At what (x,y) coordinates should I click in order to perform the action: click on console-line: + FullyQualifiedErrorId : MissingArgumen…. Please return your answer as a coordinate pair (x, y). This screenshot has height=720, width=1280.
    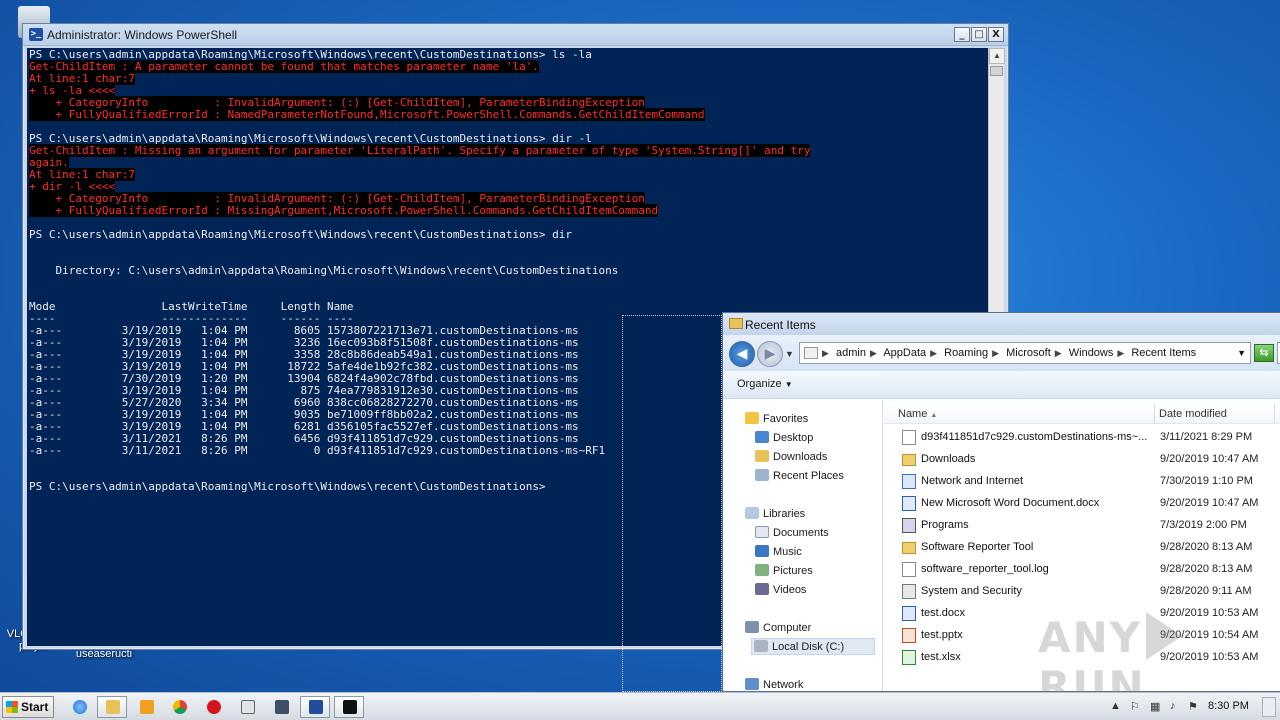
    Looking at the image, I should click on (419, 210).